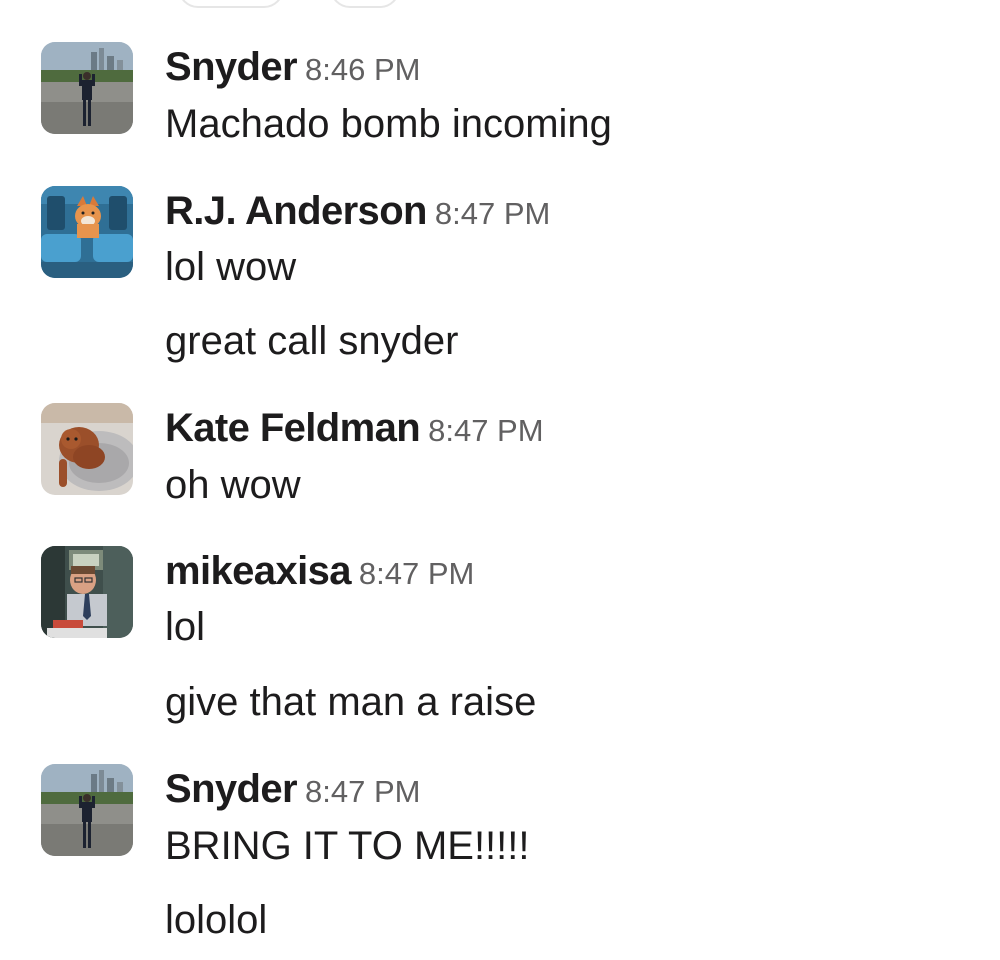  I want to click on author-name: mikeaxisa, so click(258, 571).